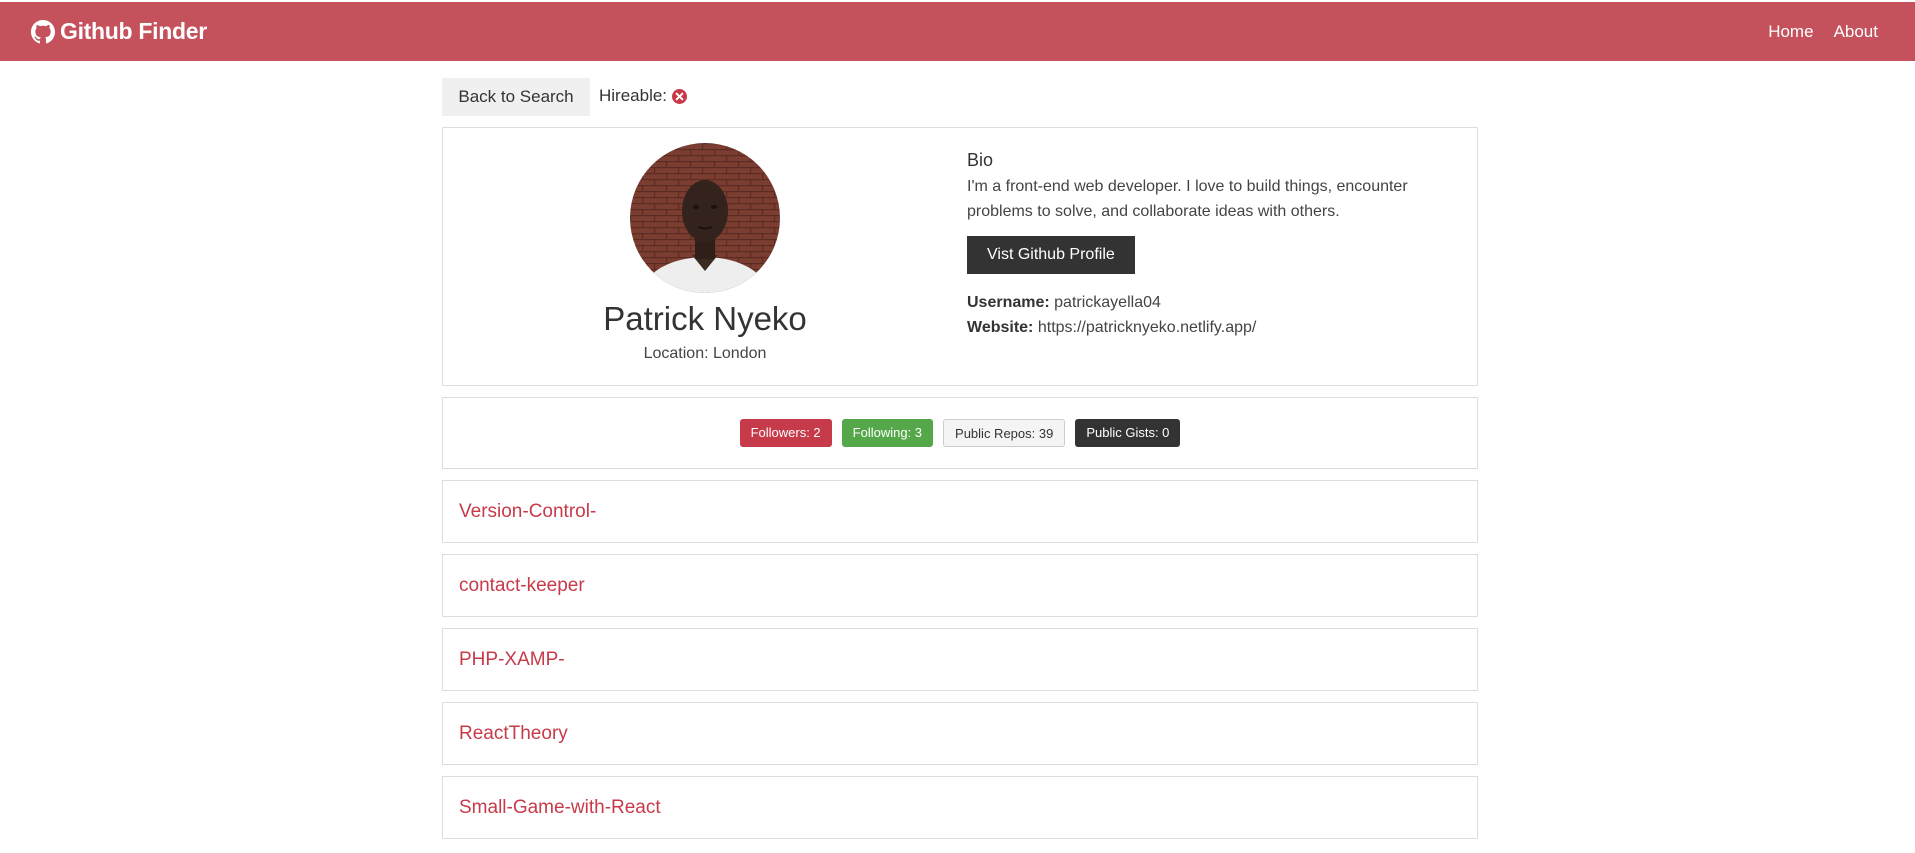 The width and height of the screenshot is (1915, 853). What do you see at coordinates (522, 586) in the screenshot?
I see `repo-link: contact-keeper` at bounding box center [522, 586].